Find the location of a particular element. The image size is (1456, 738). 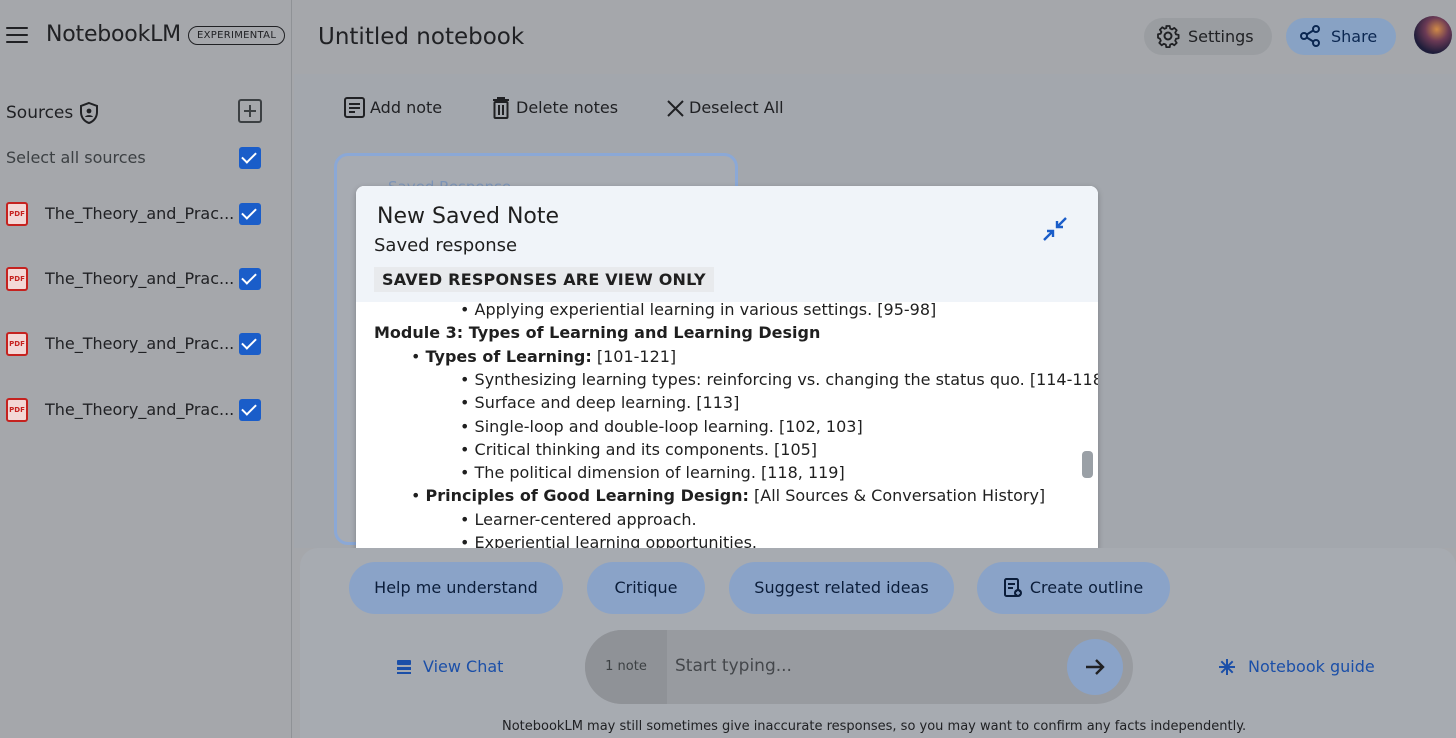

outline-line-bold: Types of Learning: is located at coordinates (508, 356).